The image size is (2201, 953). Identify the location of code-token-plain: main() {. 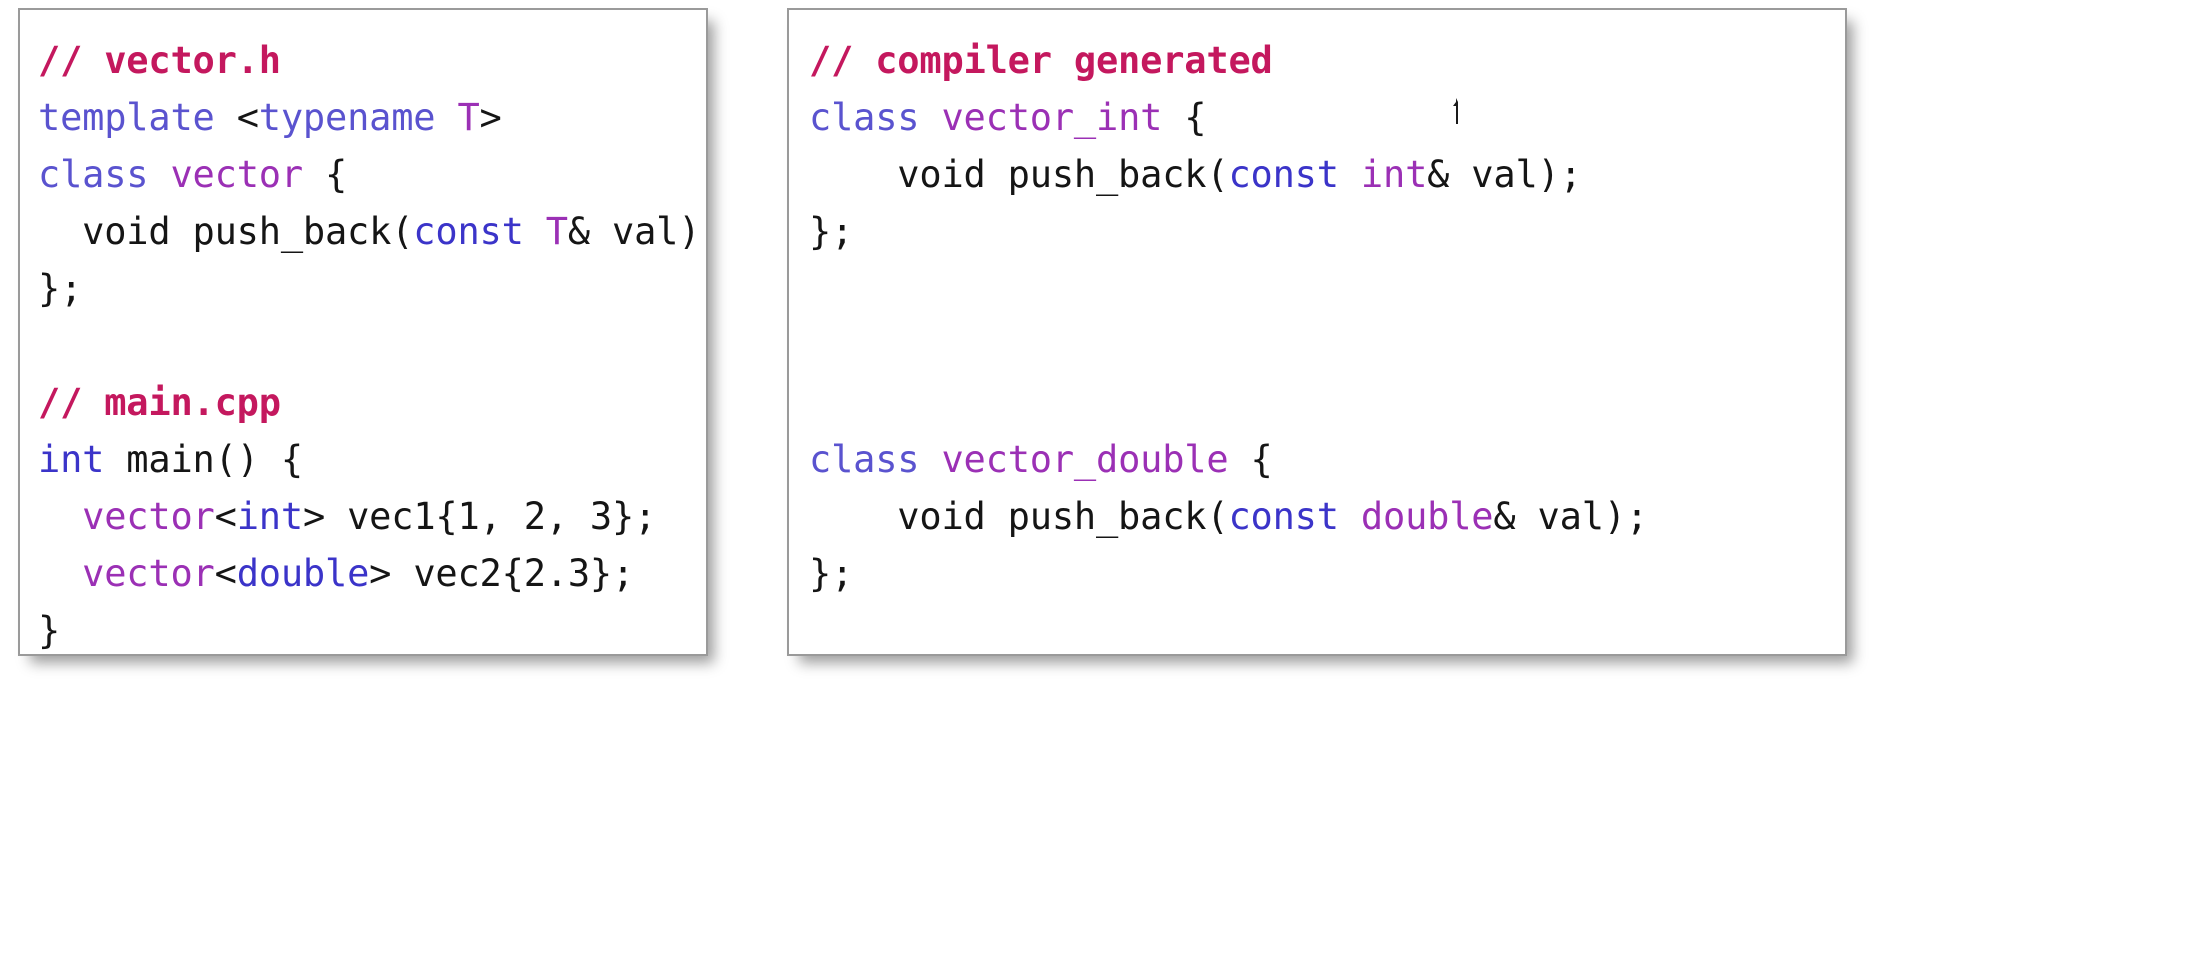
(203, 459).